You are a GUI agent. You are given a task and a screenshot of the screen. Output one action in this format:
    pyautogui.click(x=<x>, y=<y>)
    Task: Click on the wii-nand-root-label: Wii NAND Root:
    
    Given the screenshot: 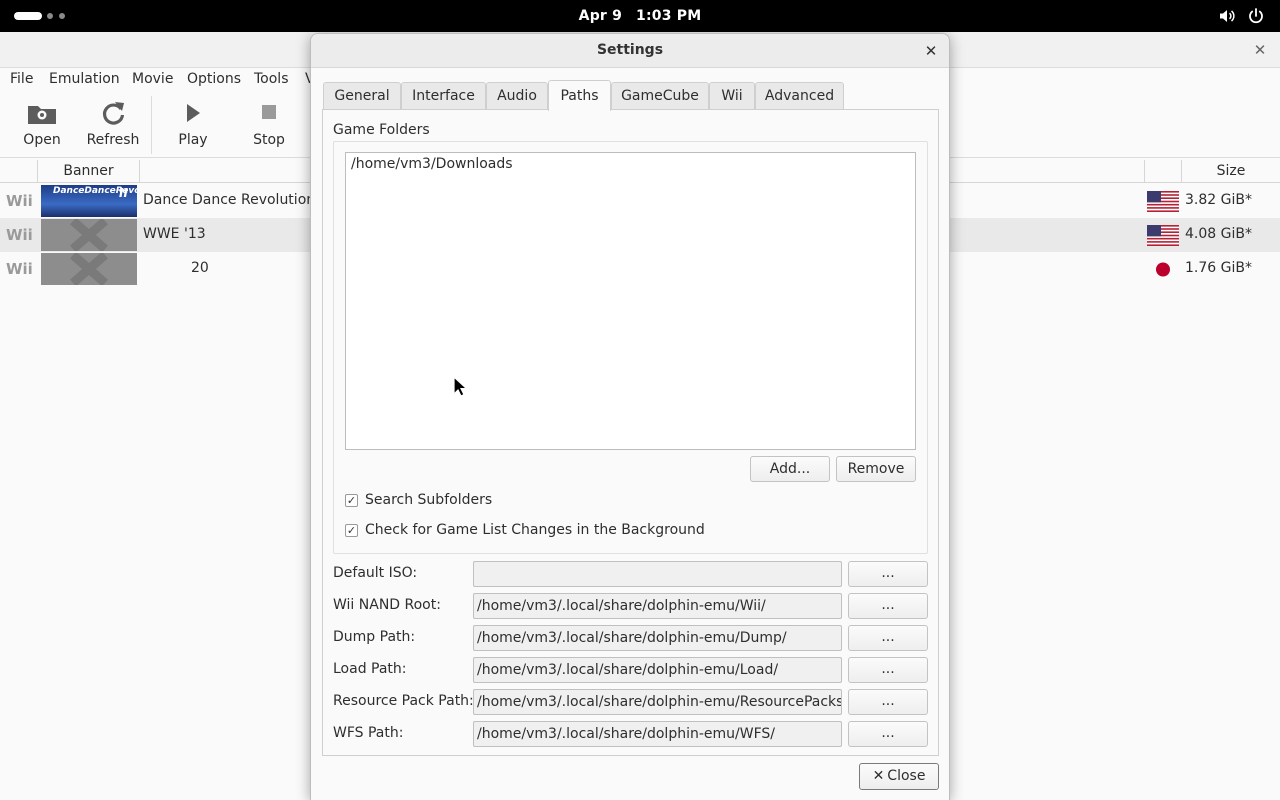 What is the action you would take?
    pyautogui.click(x=387, y=605)
    